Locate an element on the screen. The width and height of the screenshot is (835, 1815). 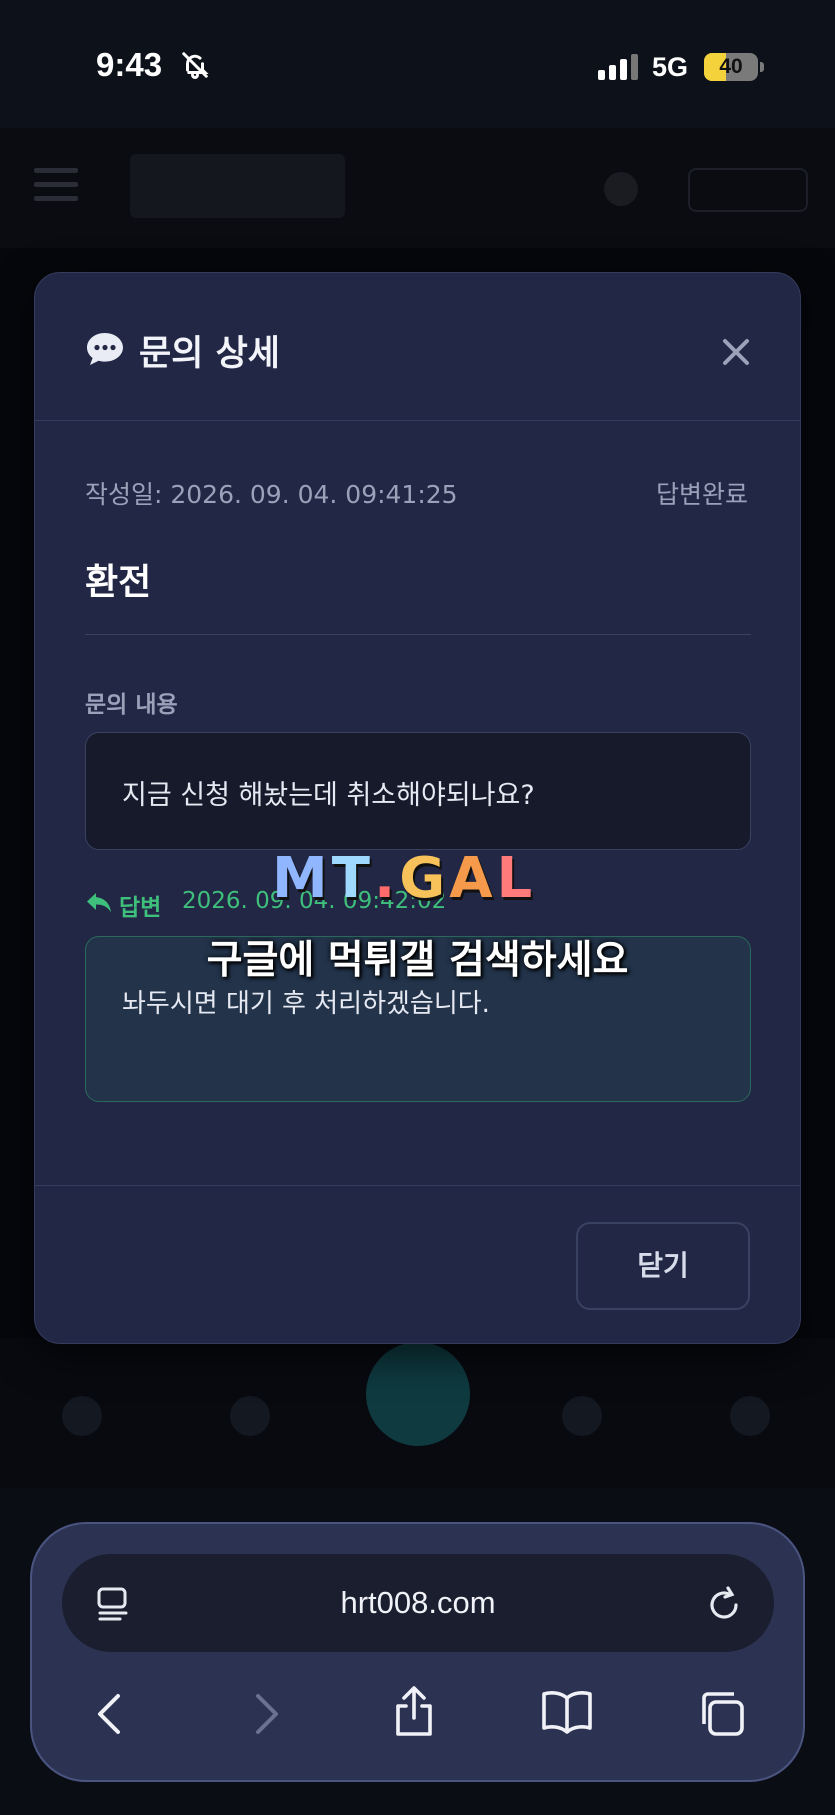
divider is located at coordinates (418, 634).